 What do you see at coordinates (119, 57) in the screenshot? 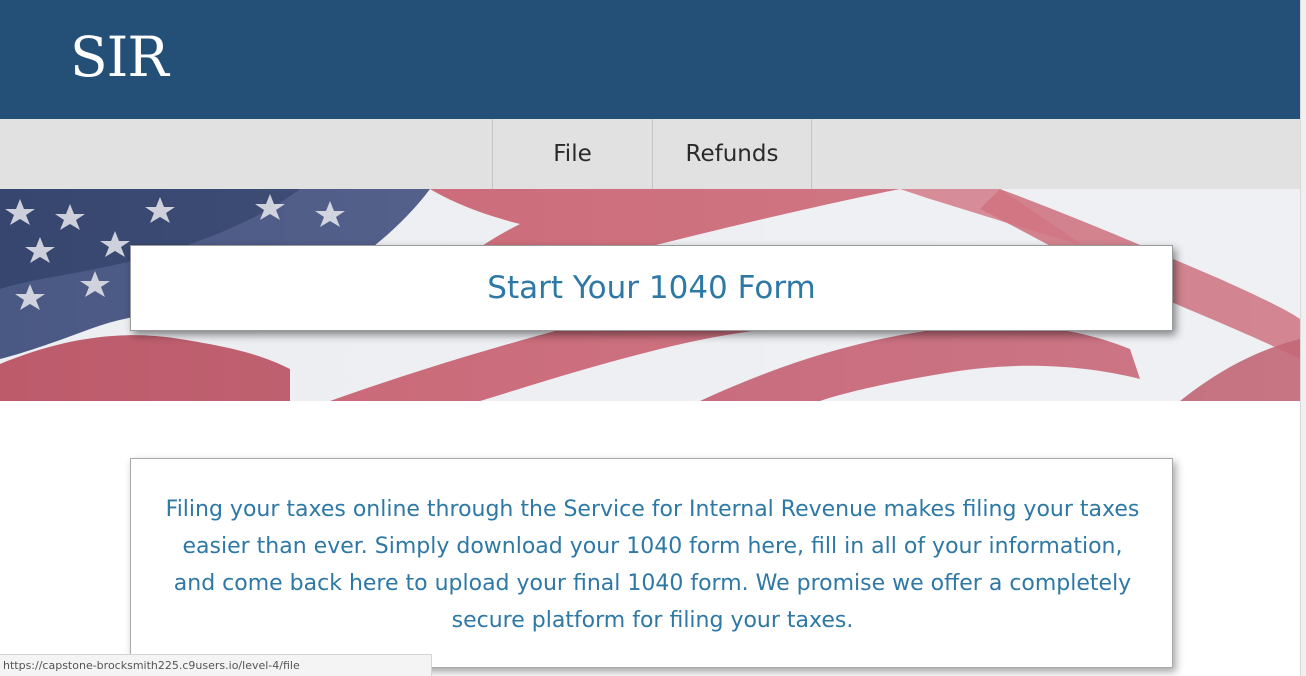
I see `site-logo: SIR` at bounding box center [119, 57].